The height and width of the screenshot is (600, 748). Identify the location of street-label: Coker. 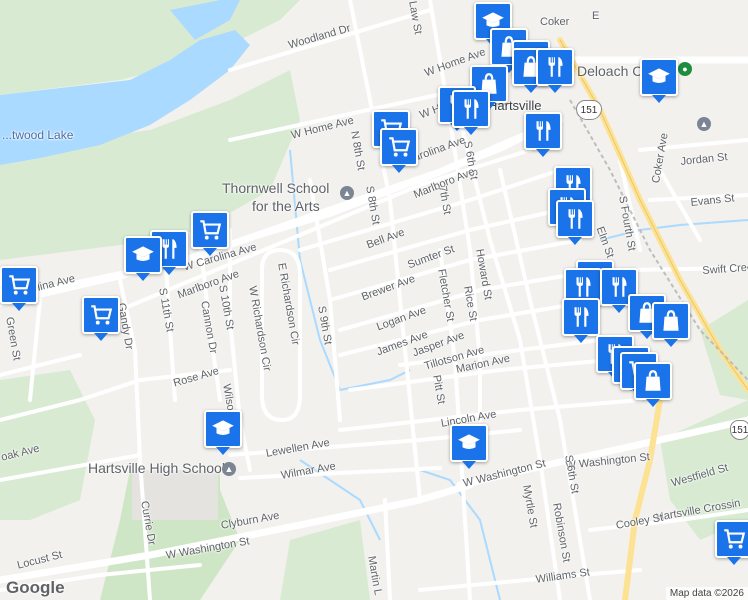
(555, 22).